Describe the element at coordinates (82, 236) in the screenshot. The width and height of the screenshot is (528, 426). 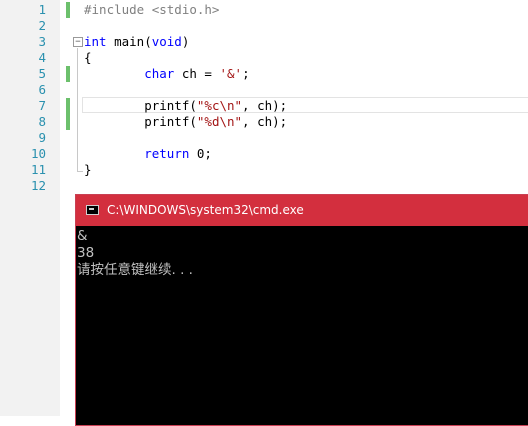
I see `console-output-line: &` at that location.